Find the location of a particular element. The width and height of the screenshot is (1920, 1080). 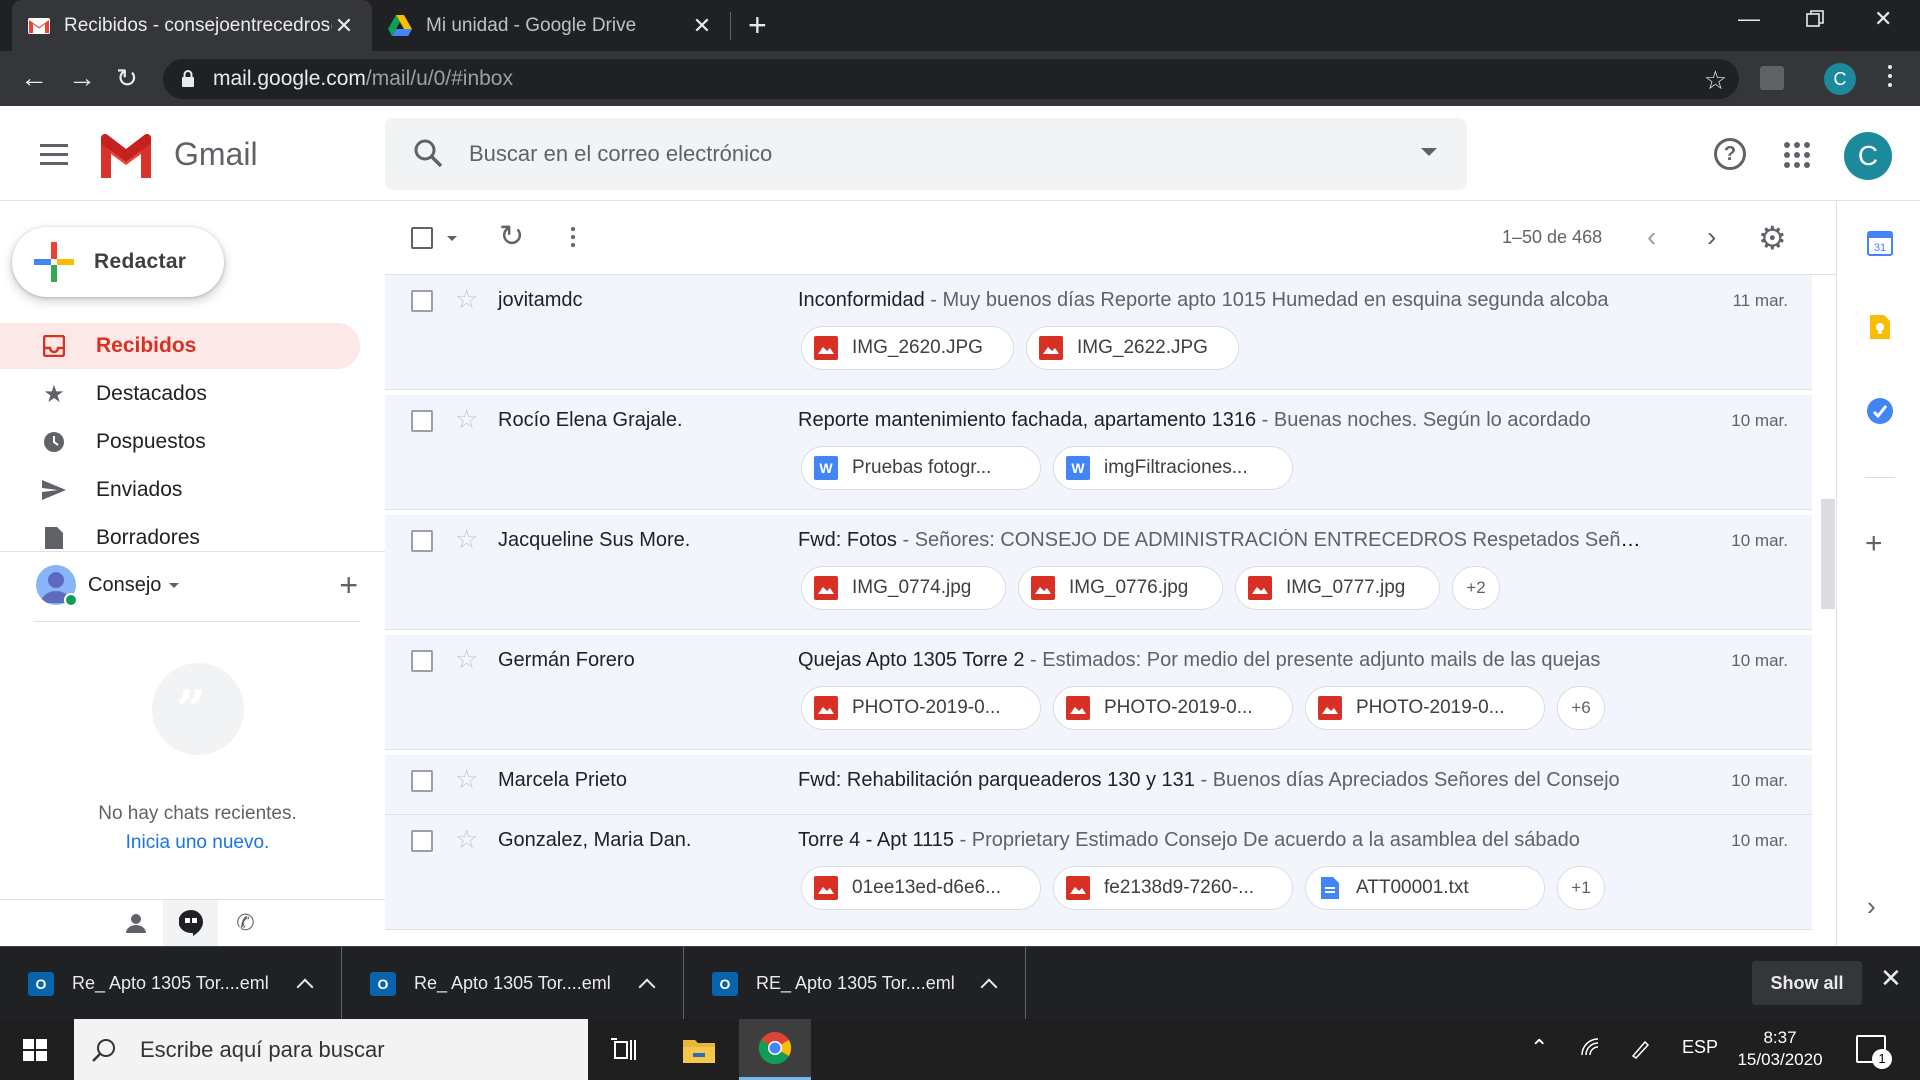

taskbar-search-box is located at coordinates (331, 1049).